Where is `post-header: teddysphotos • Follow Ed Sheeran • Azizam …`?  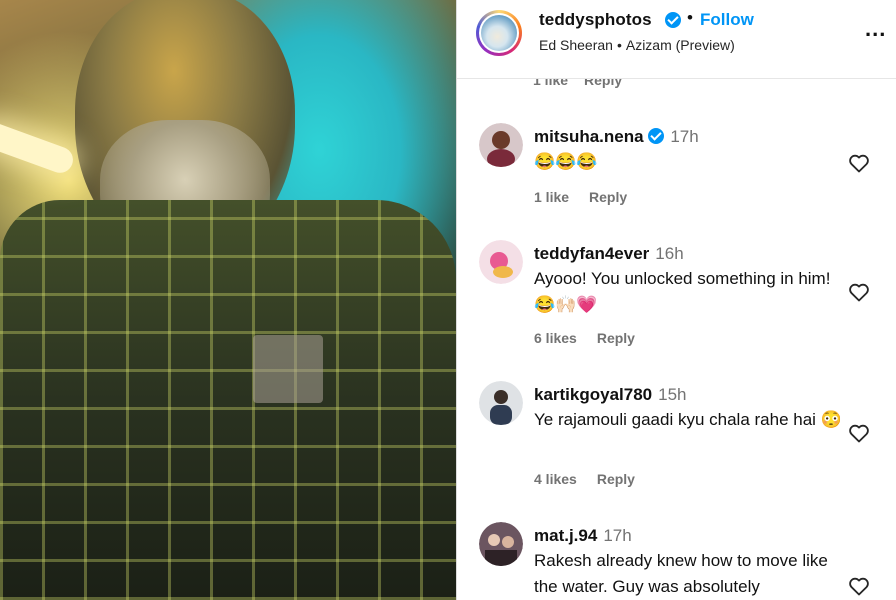
post-header: teddysphotos • Follow Ed Sheeran • Azizam … is located at coordinates (676, 39).